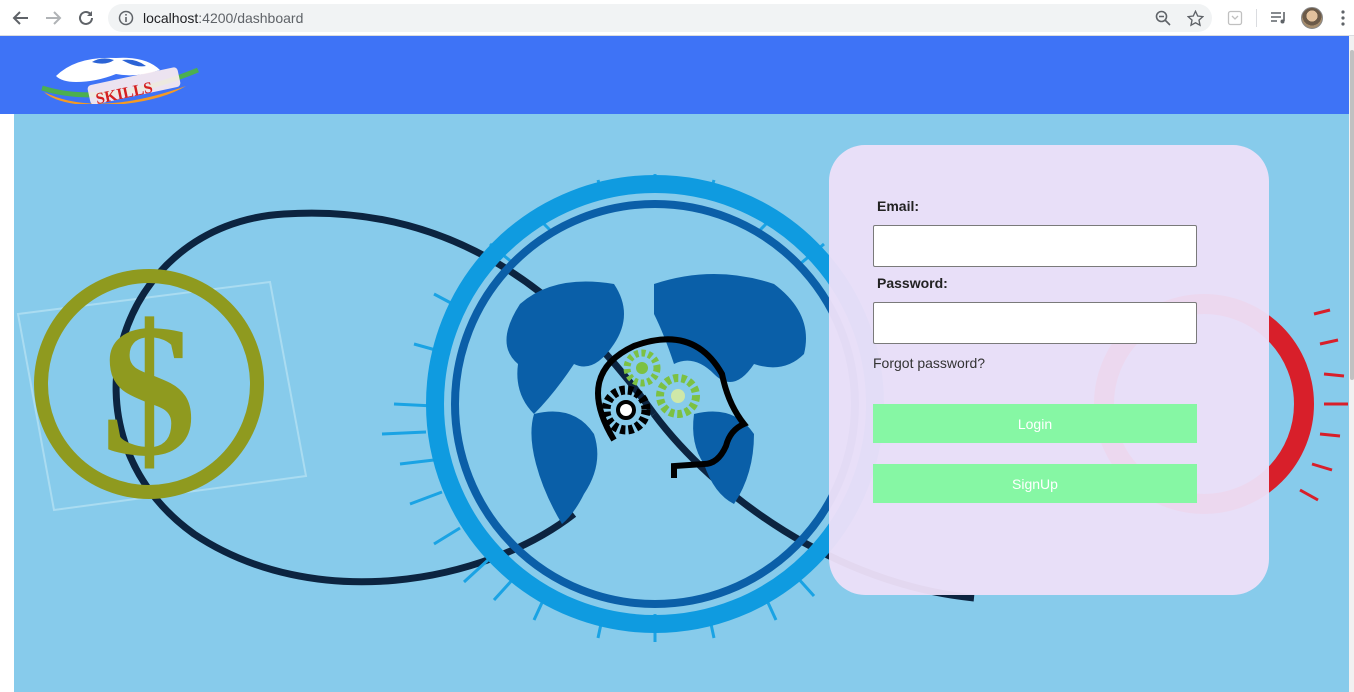 The image size is (1354, 692). What do you see at coordinates (1035, 246) in the screenshot?
I see `email-field` at bounding box center [1035, 246].